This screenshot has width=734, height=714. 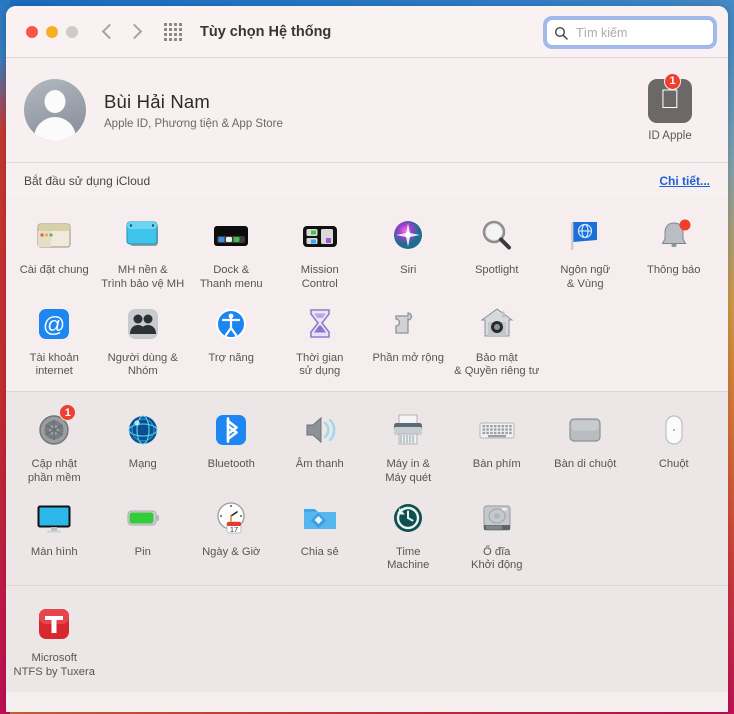 What do you see at coordinates (54, 324) in the screenshot?
I see `internet-accounts-icon: @` at bounding box center [54, 324].